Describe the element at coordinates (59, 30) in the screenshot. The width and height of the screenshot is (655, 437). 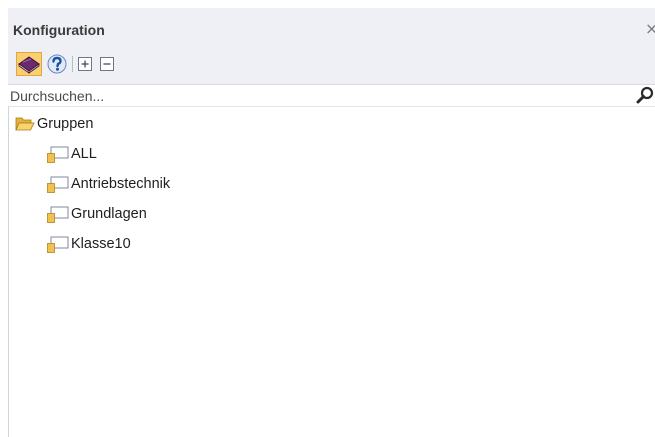
I see `panel-title: Konfiguration` at that location.